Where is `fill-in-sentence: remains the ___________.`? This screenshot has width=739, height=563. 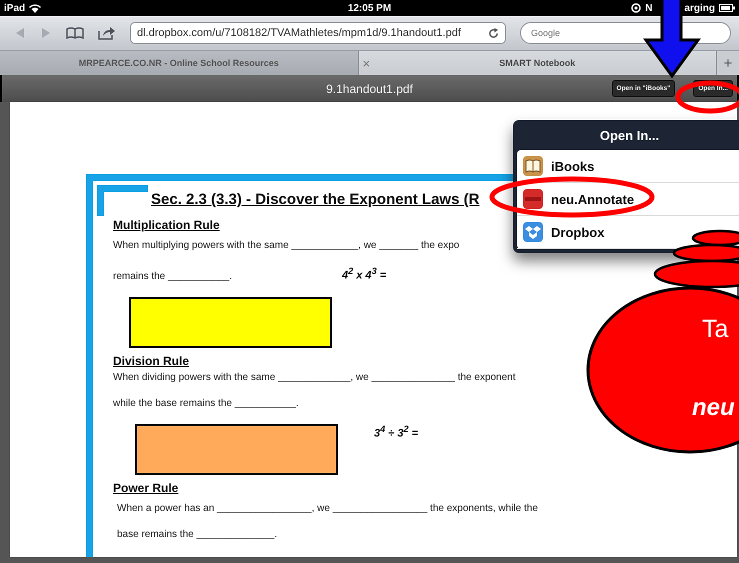 fill-in-sentence: remains the ___________. is located at coordinates (172, 276).